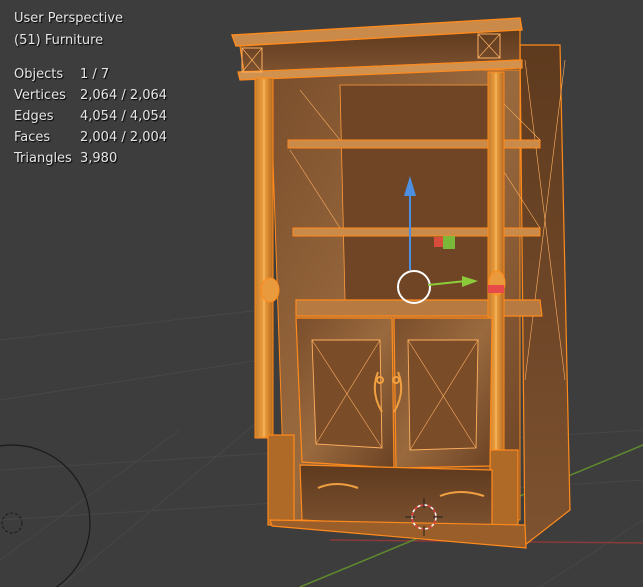  Describe the element at coordinates (32, 137) in the screenshot. I see `stat-label-faces: Faces` at that location.